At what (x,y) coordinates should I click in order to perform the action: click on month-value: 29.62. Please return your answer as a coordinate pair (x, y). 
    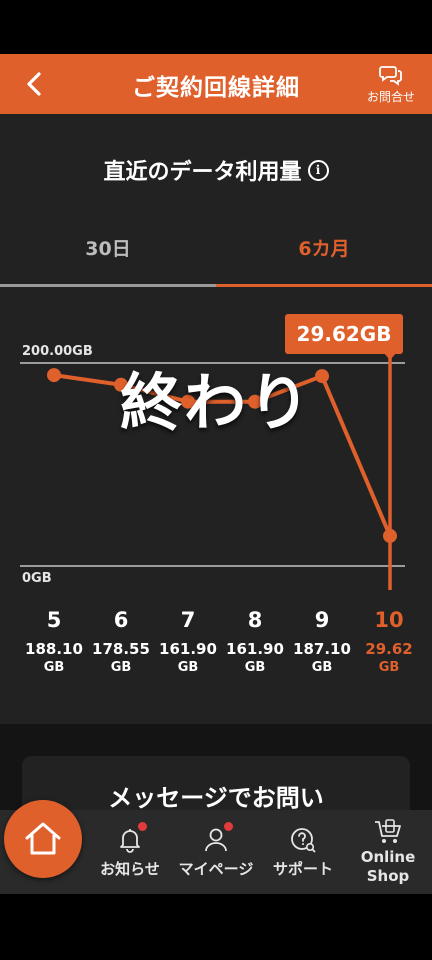
    Looking at the image, I should click on (389, 649).